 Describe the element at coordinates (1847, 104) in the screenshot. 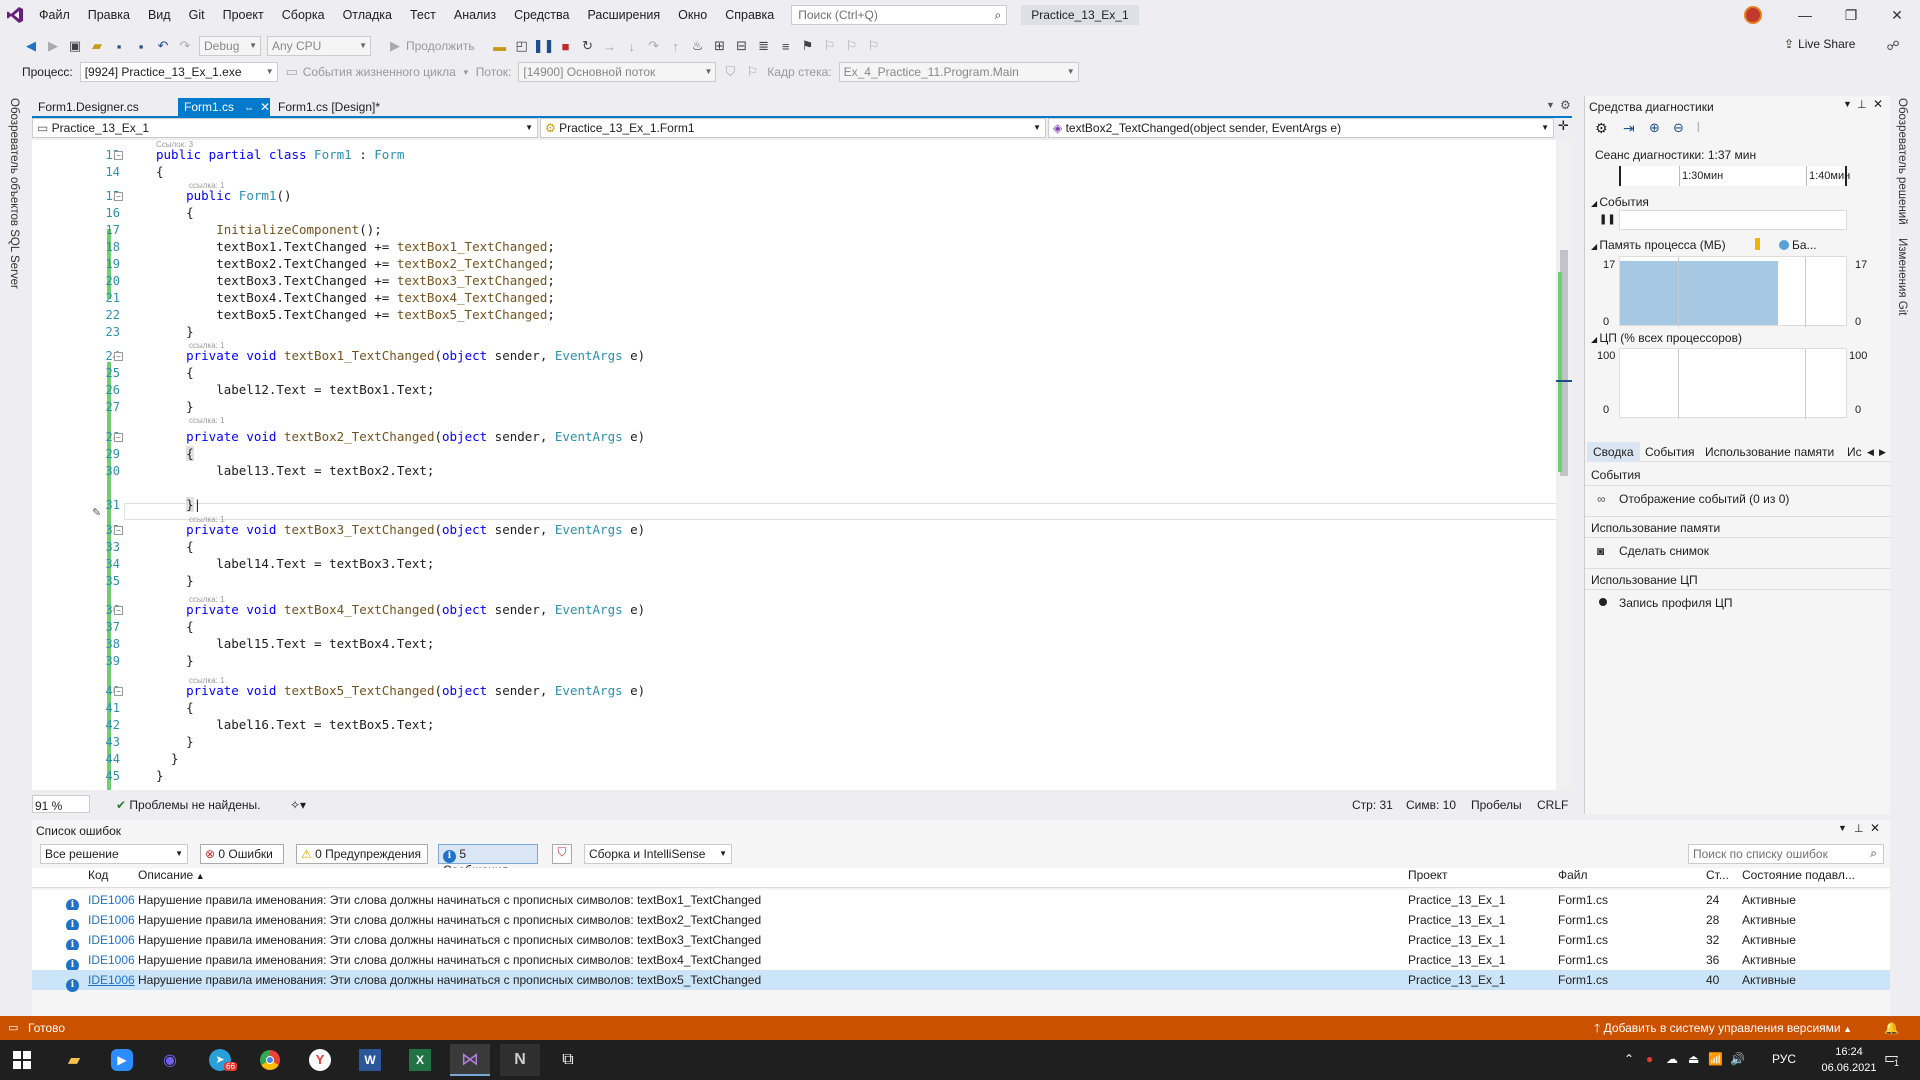

I see `panel-dropdown-icon: ▼` at that location.